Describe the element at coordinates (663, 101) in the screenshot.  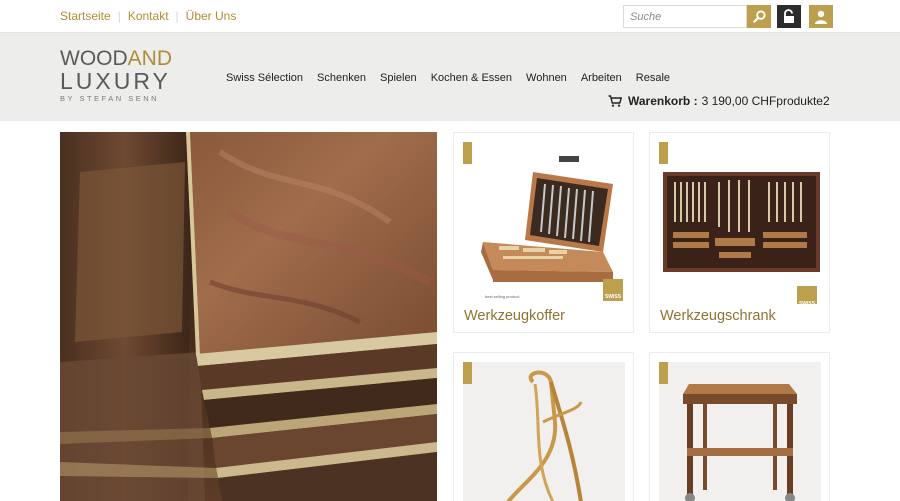
I see `cart-label: Warenkorb :` at that location.